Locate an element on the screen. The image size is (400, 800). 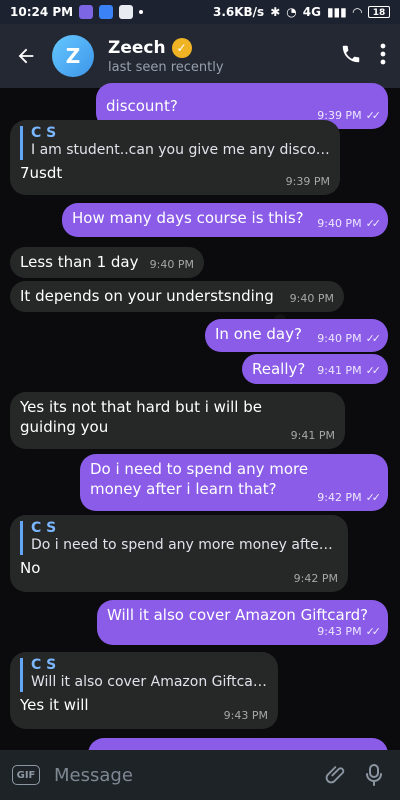
more-vertical-icon is located at coordinates (383, 54).